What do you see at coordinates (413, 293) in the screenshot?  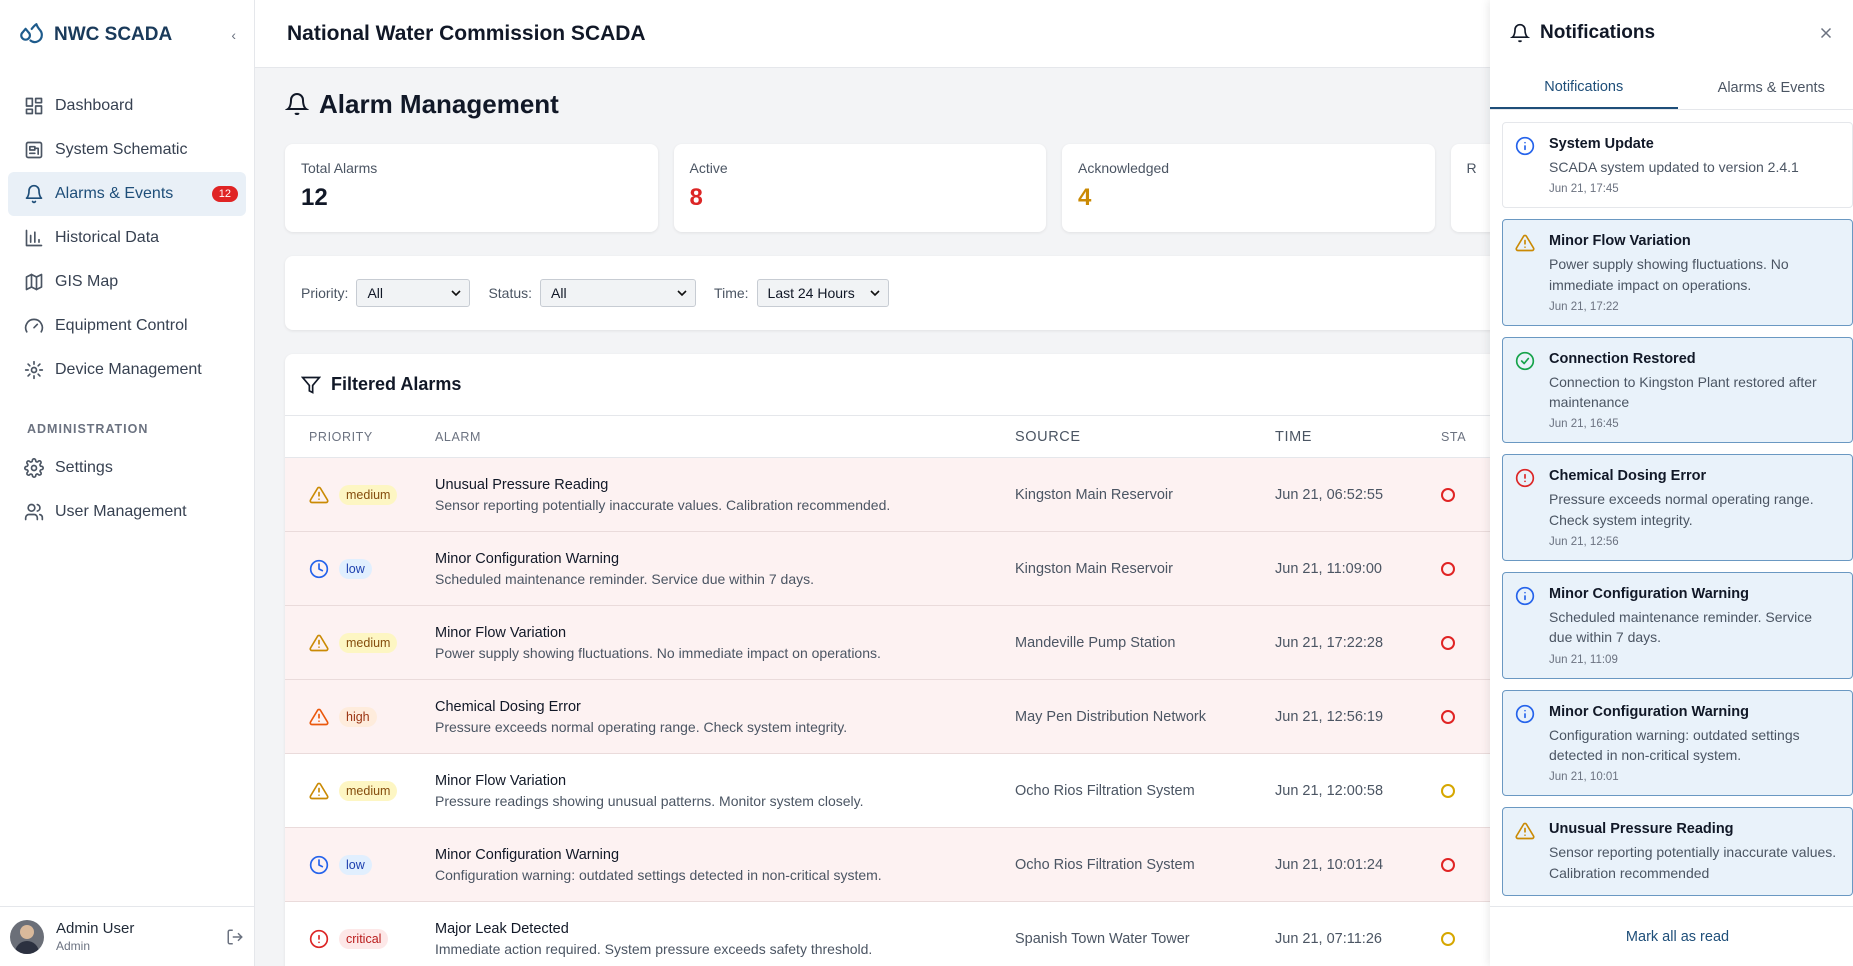 I see `priority-select: All` at bounding box center [413, 293].